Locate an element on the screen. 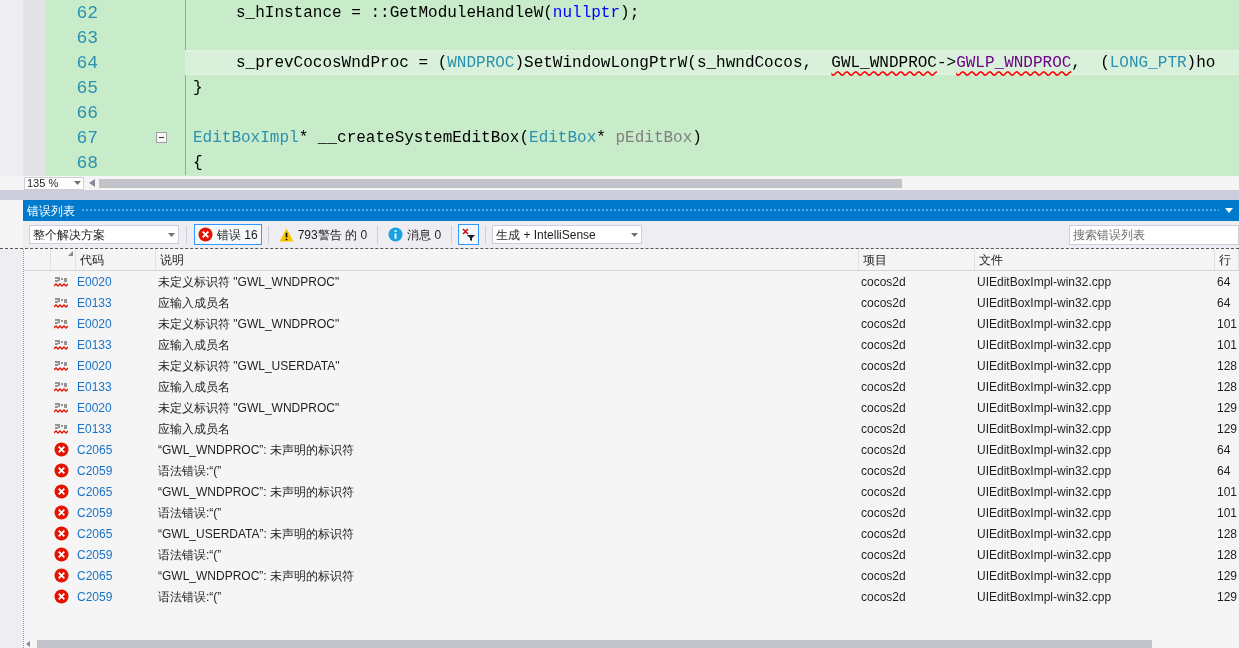 The height and width of the screenshot is (648, 1239). collapse-icon is located at coordinates (161, 137).